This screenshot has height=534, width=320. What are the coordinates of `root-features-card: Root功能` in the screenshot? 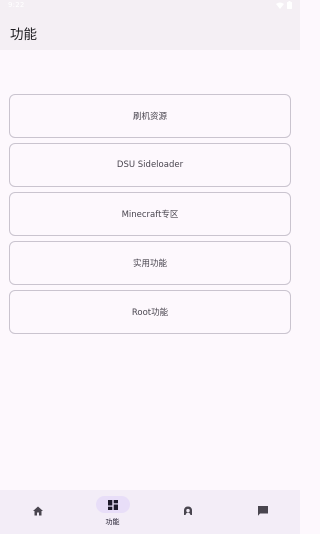 It's located at (150, 312).